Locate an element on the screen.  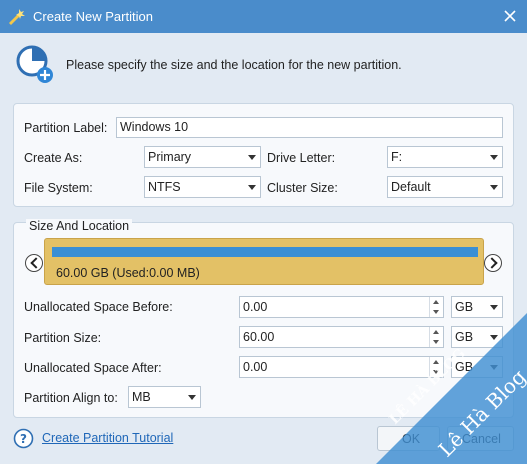
ok-button-label: OK is located at coordinates (411, 439).